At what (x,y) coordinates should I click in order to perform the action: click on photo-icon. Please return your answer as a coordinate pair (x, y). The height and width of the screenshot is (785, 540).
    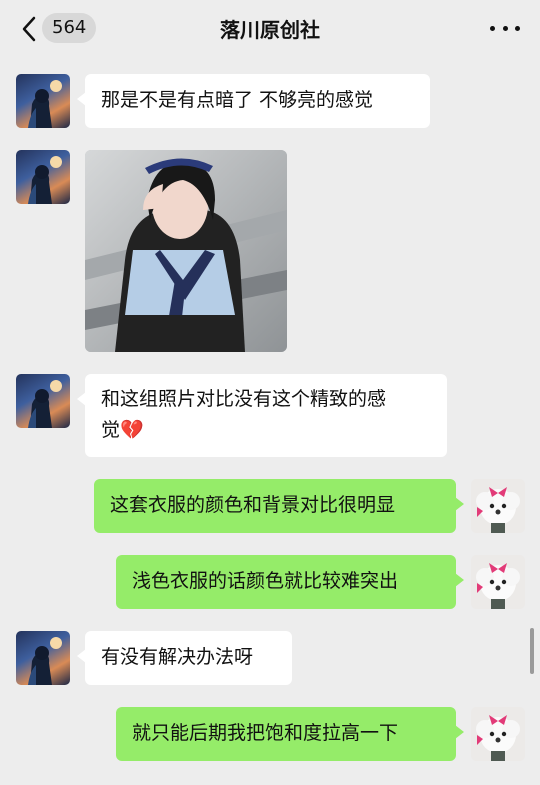
    Looking at the image, I should click on (186, 251).